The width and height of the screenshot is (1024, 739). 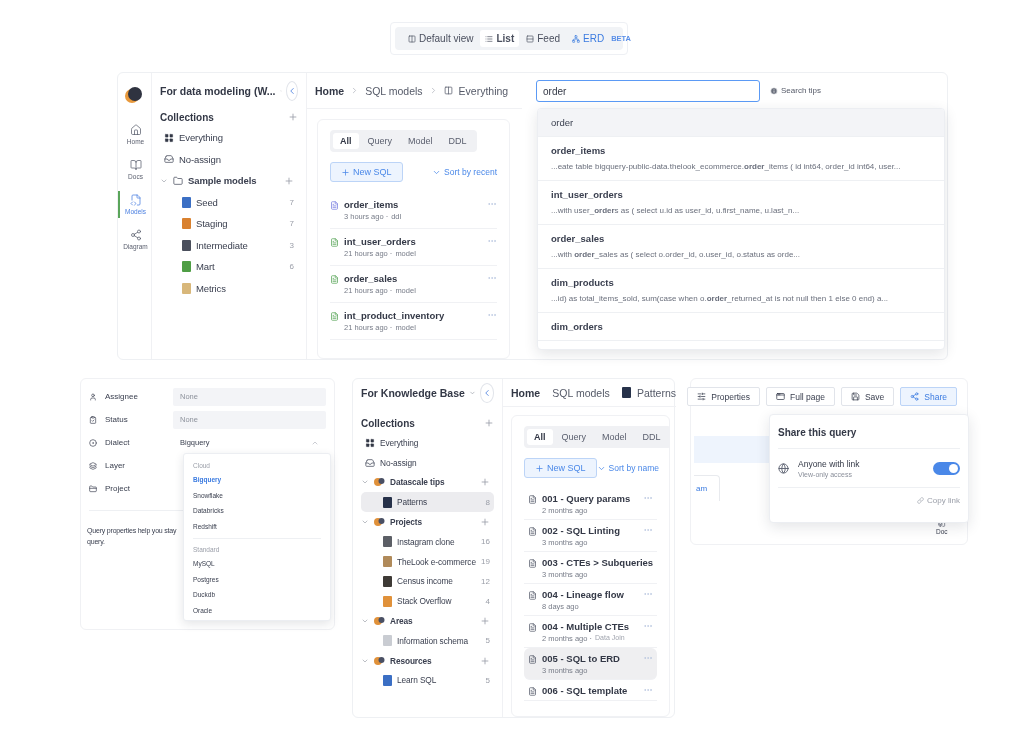 What do you see at coordinates (117, 488) in the screenshot?
I see `property-label: Project` at bounding box center [117, 488].